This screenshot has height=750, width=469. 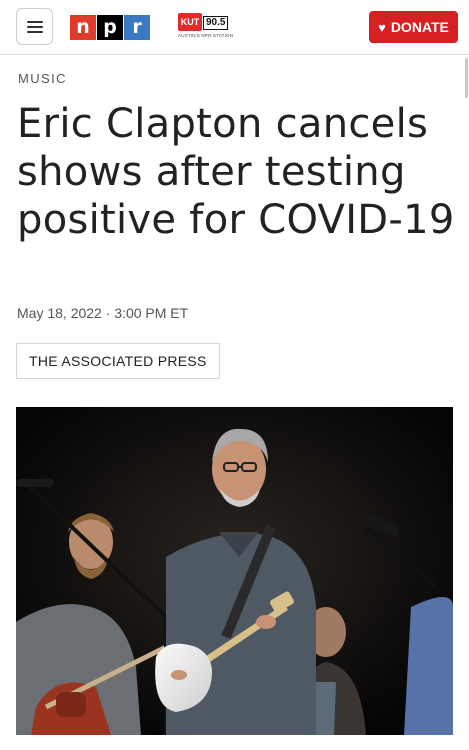 I want to click on station-tagline: AUSTIN'S NPR STATION, so click(x=206, y=35).